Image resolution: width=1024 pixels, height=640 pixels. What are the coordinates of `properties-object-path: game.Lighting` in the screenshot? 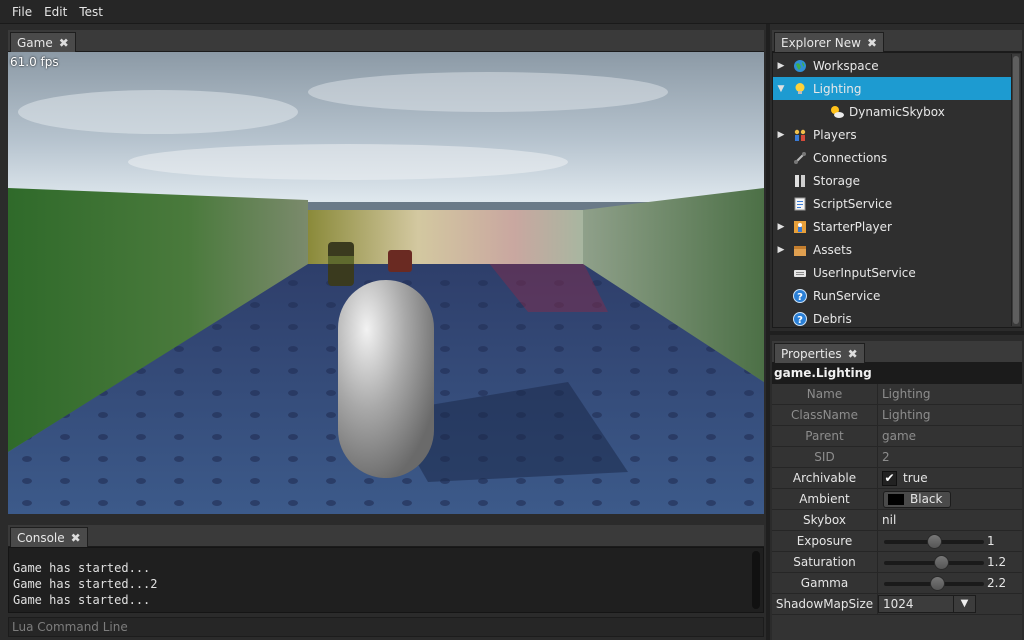 It's located at (897, 373).